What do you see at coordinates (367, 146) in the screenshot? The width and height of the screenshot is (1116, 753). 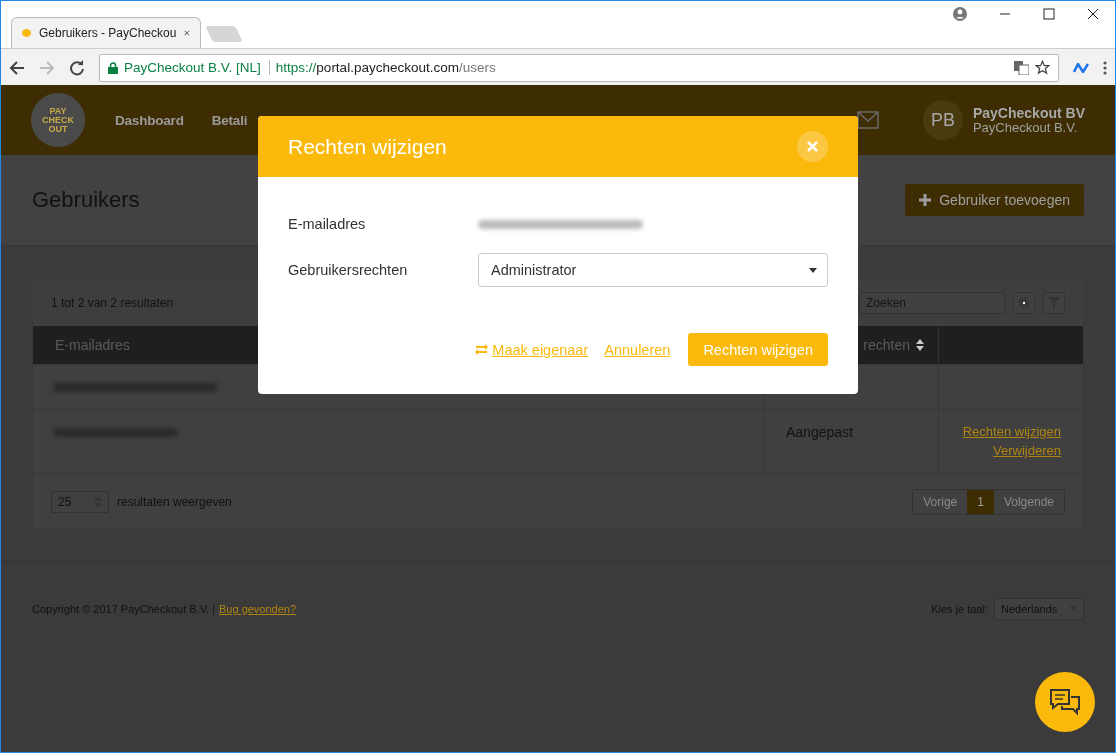 I see `dialog-title: Rechten wijzigen` at bounding box center [367, 146].